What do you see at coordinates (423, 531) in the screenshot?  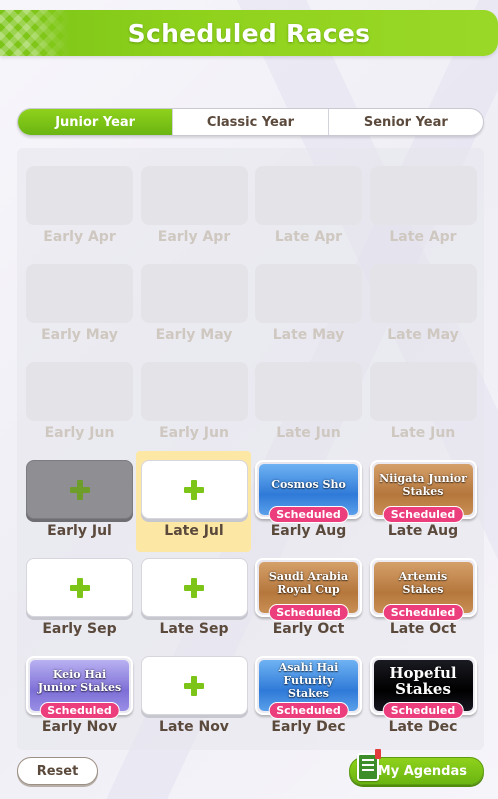 I see `slot-date-label: Late Aug` at bounding box center [423, 531].